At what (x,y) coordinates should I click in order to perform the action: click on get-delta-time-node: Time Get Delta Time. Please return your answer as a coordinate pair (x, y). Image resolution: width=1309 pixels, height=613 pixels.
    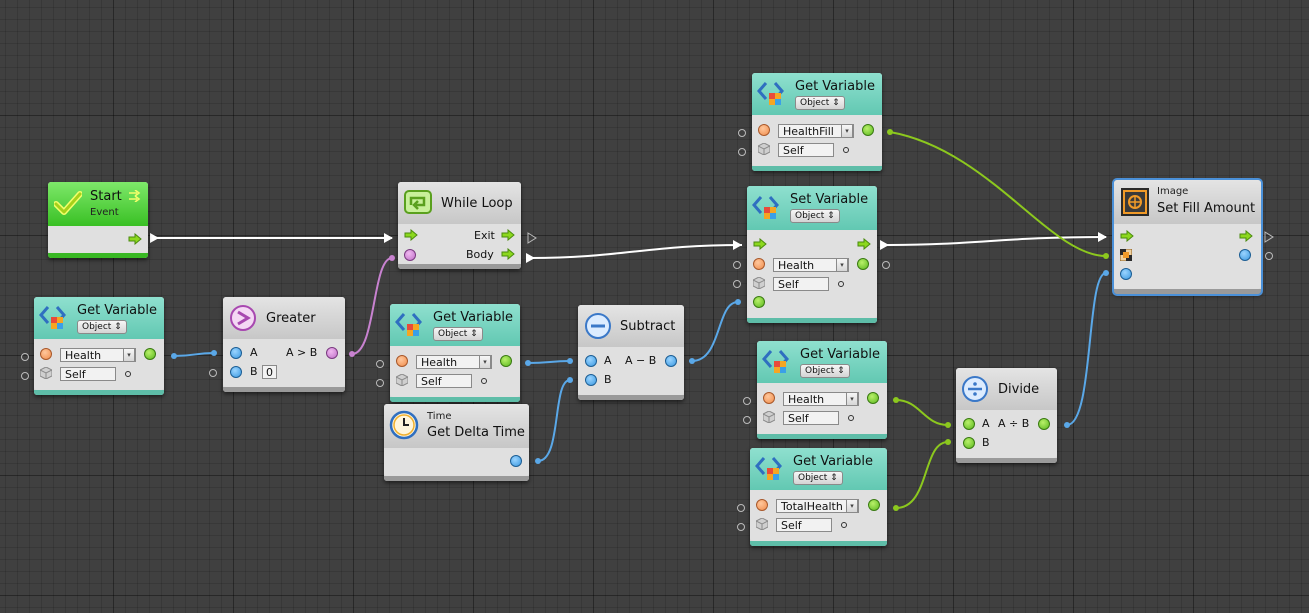
    Looking at the image, I should click on (456, 442).